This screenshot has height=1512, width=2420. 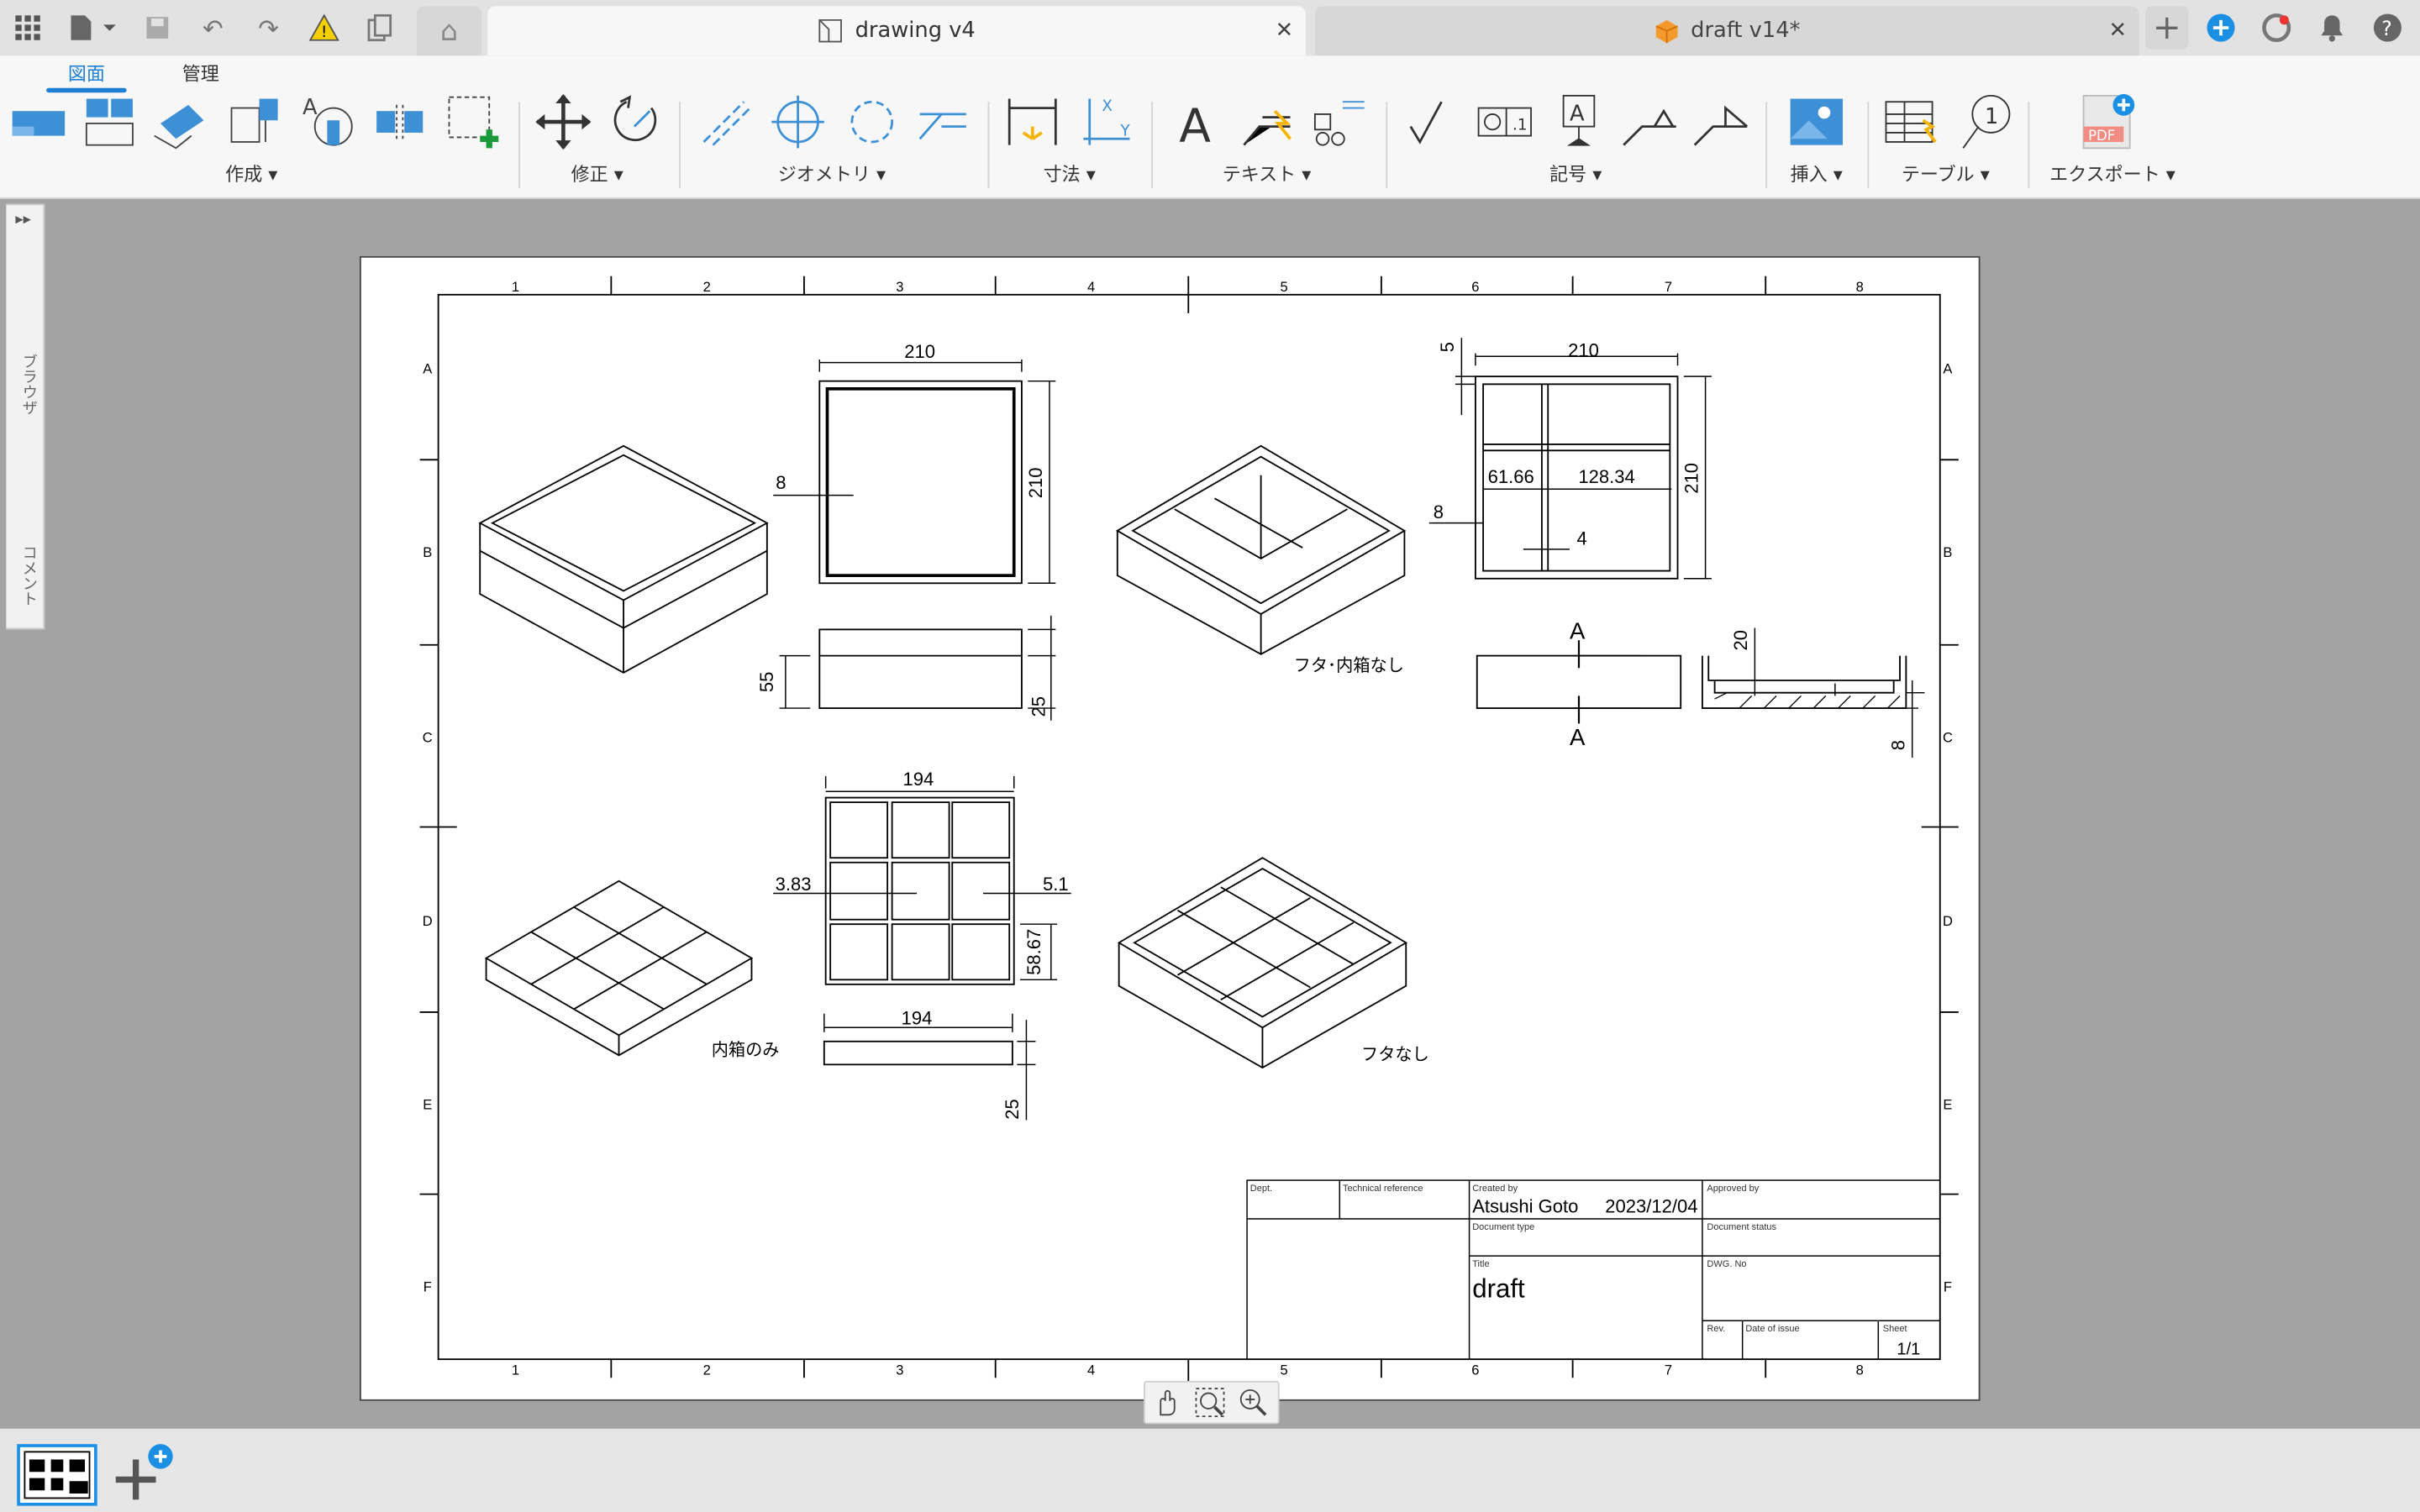 I want to click on dim-label: 210, so click(x=920, y=351).